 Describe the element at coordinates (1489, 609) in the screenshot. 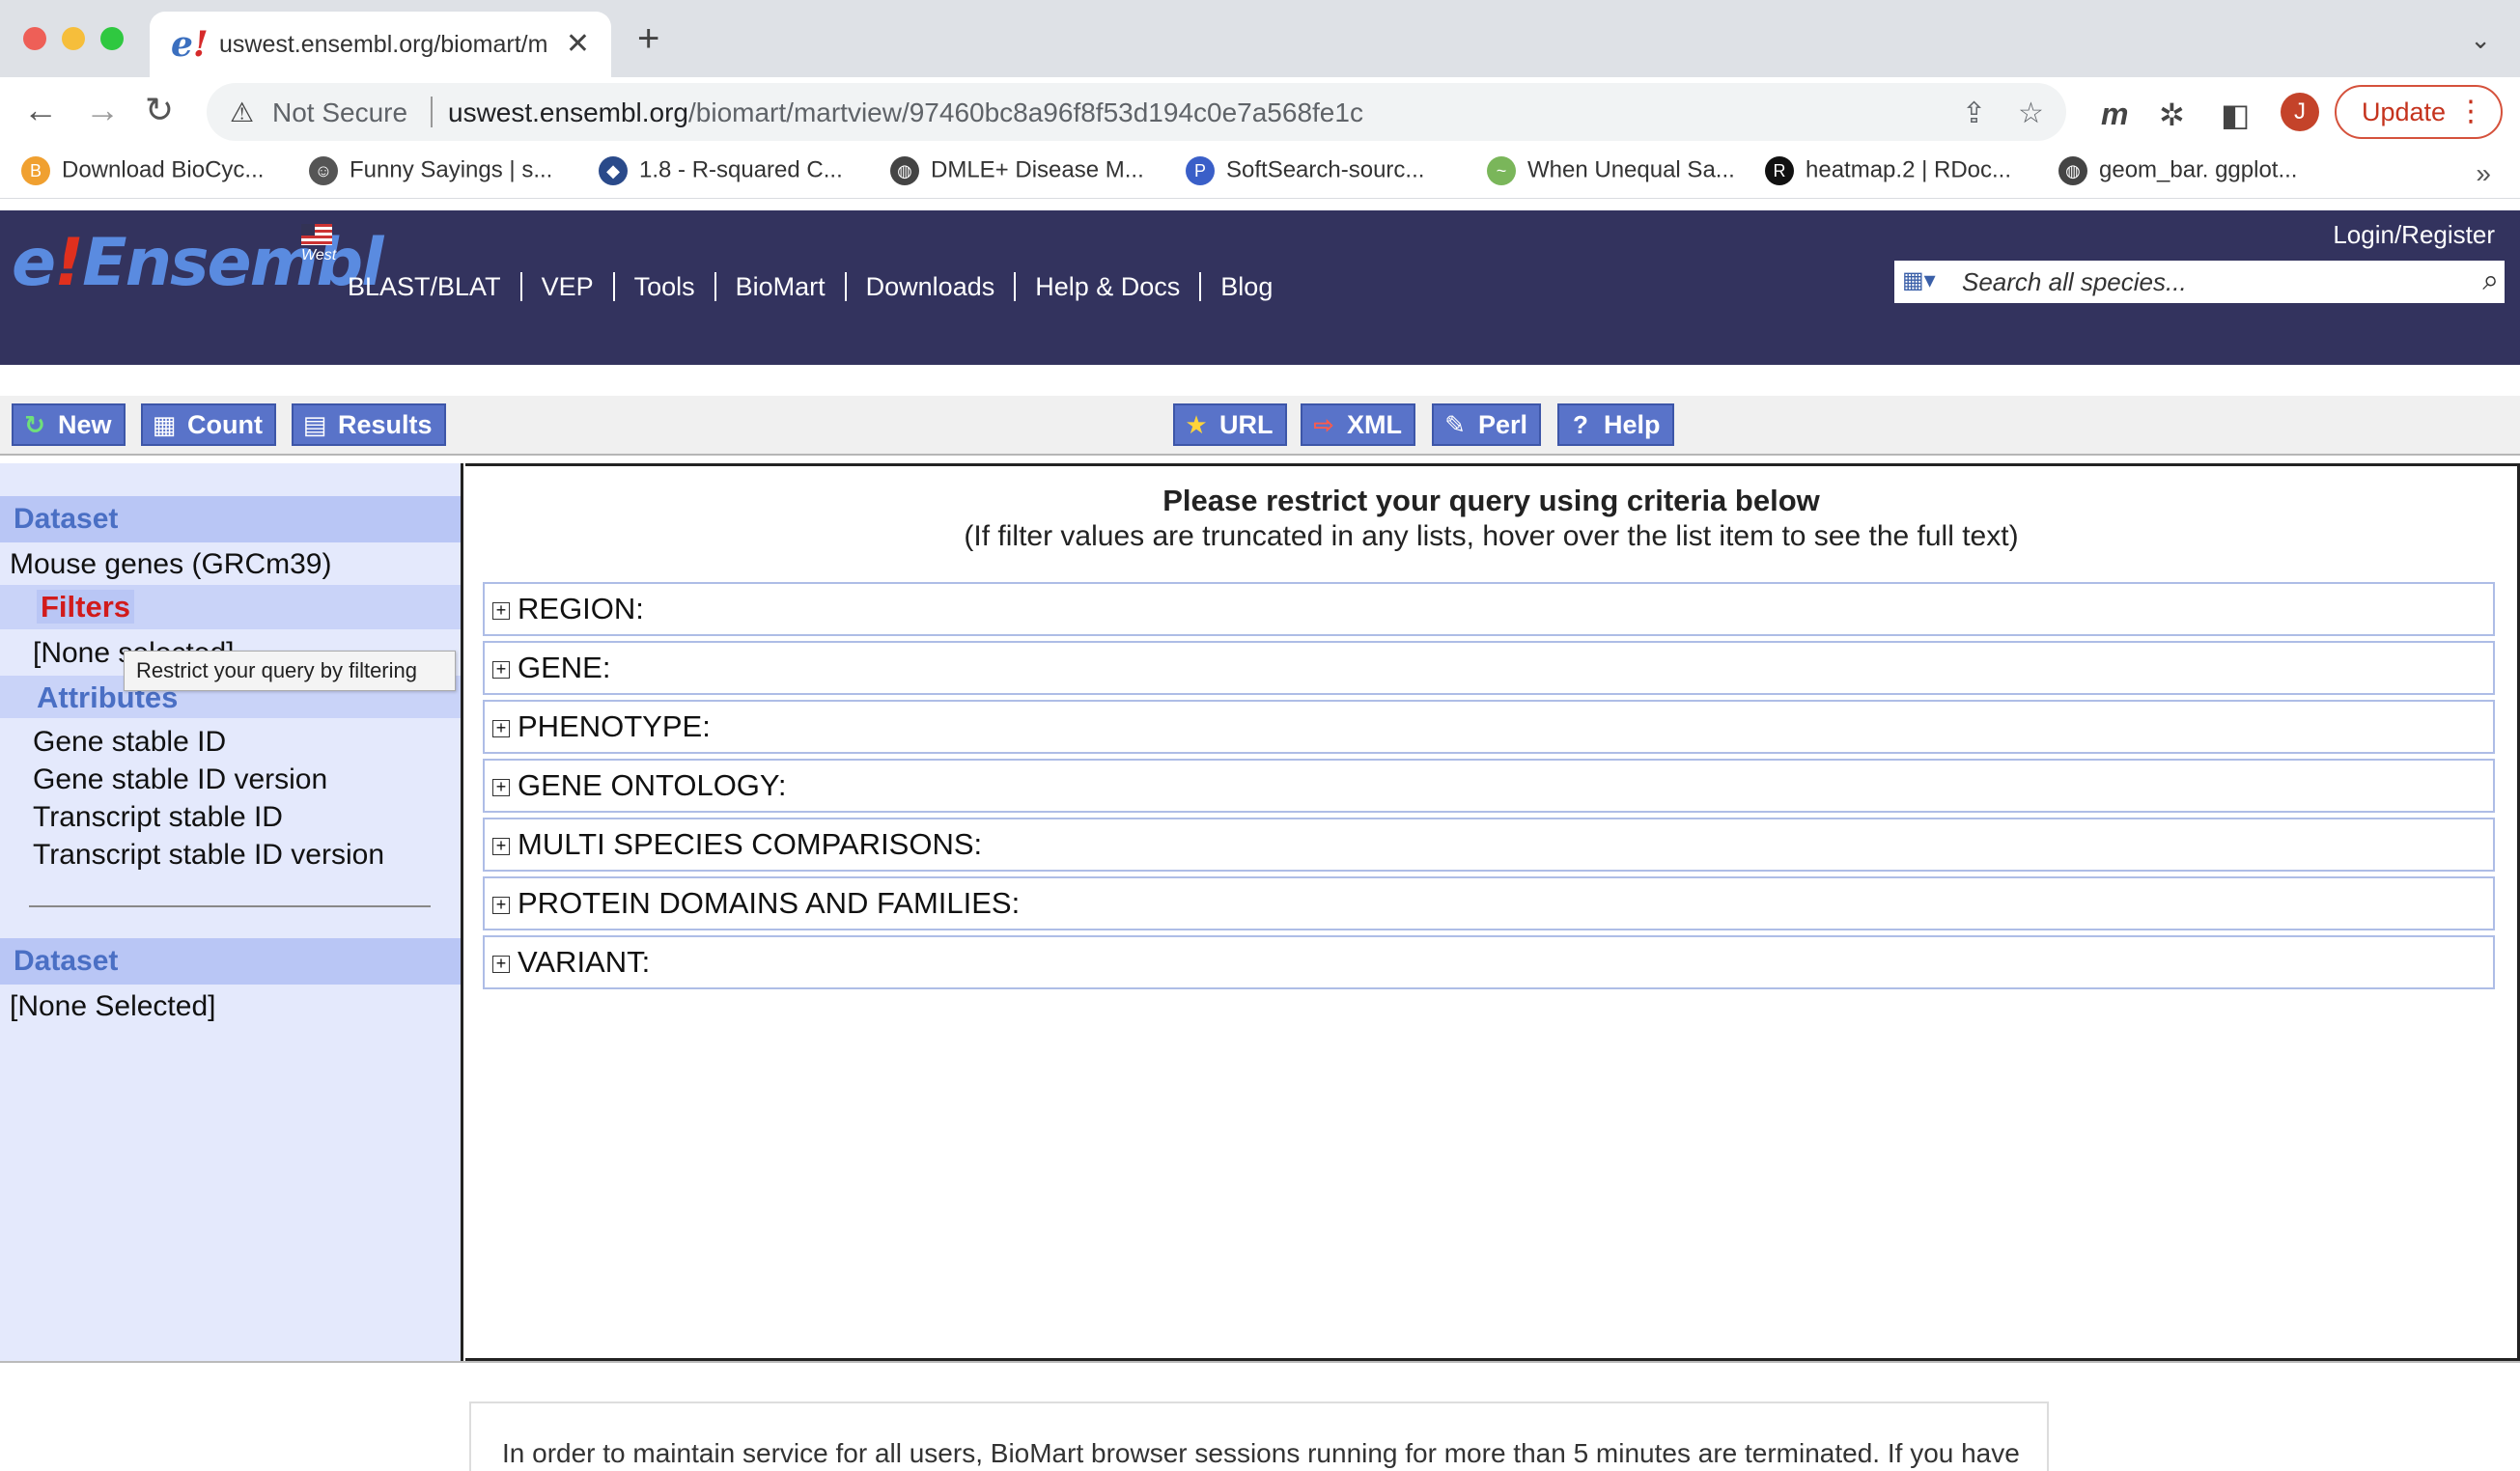

I see `filter-section-region: + REGION:` at that location.